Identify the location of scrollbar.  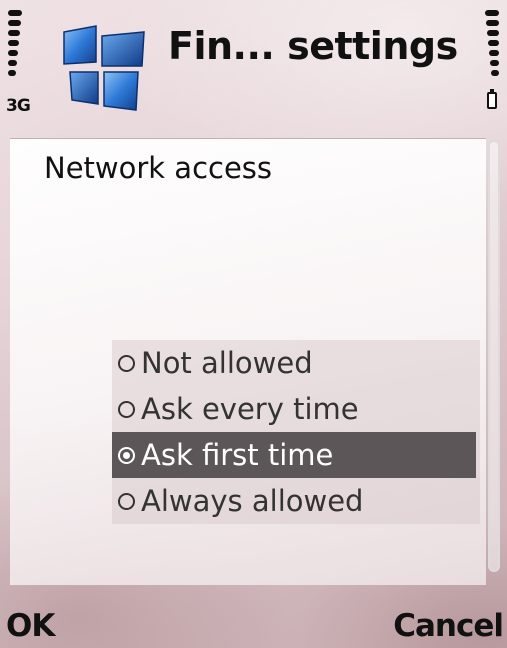
(494, 356).